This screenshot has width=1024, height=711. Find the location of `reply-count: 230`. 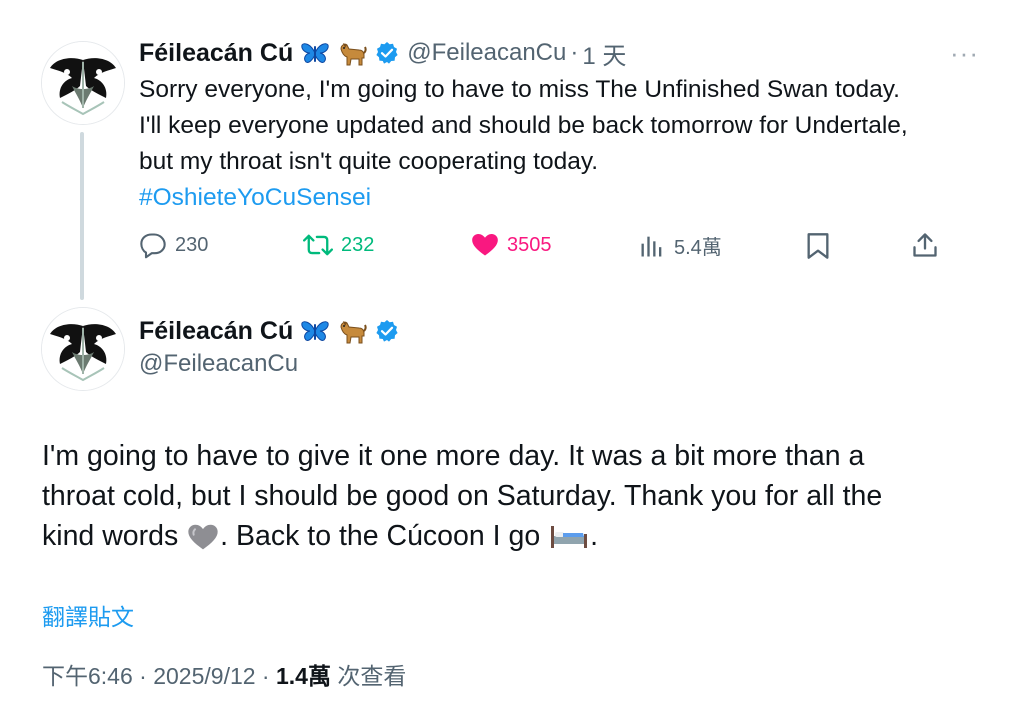

reply-count: 230 is located at coordinates (192, 244).